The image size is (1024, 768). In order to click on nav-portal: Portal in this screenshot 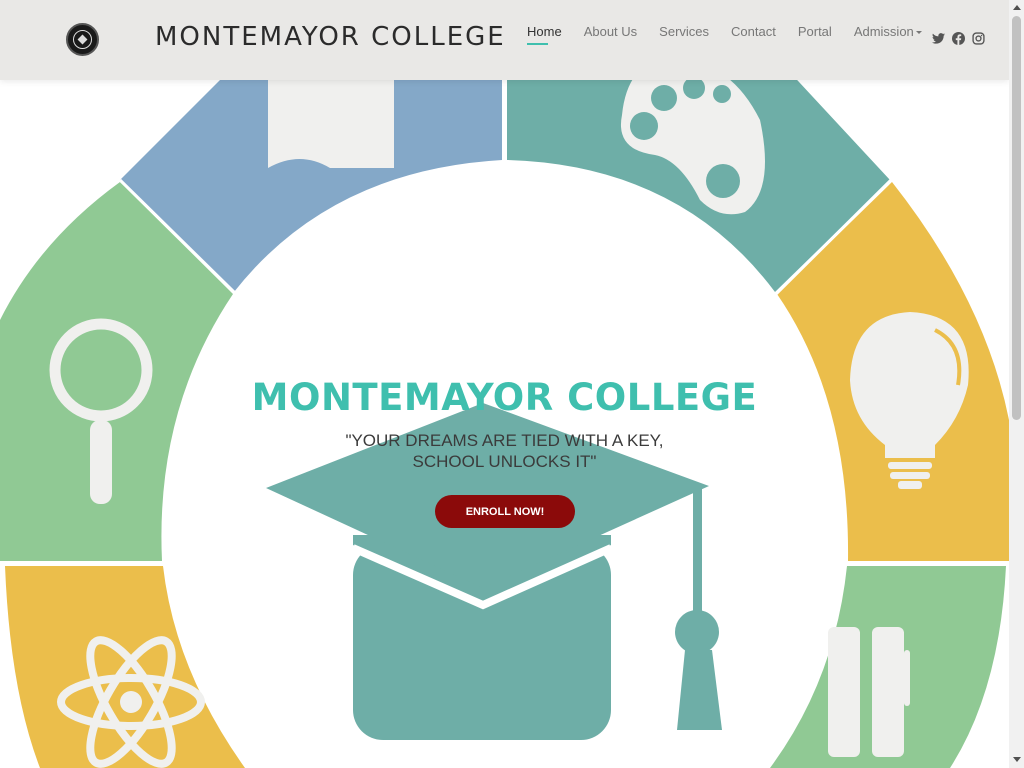, I will do `click(815, 32)`.